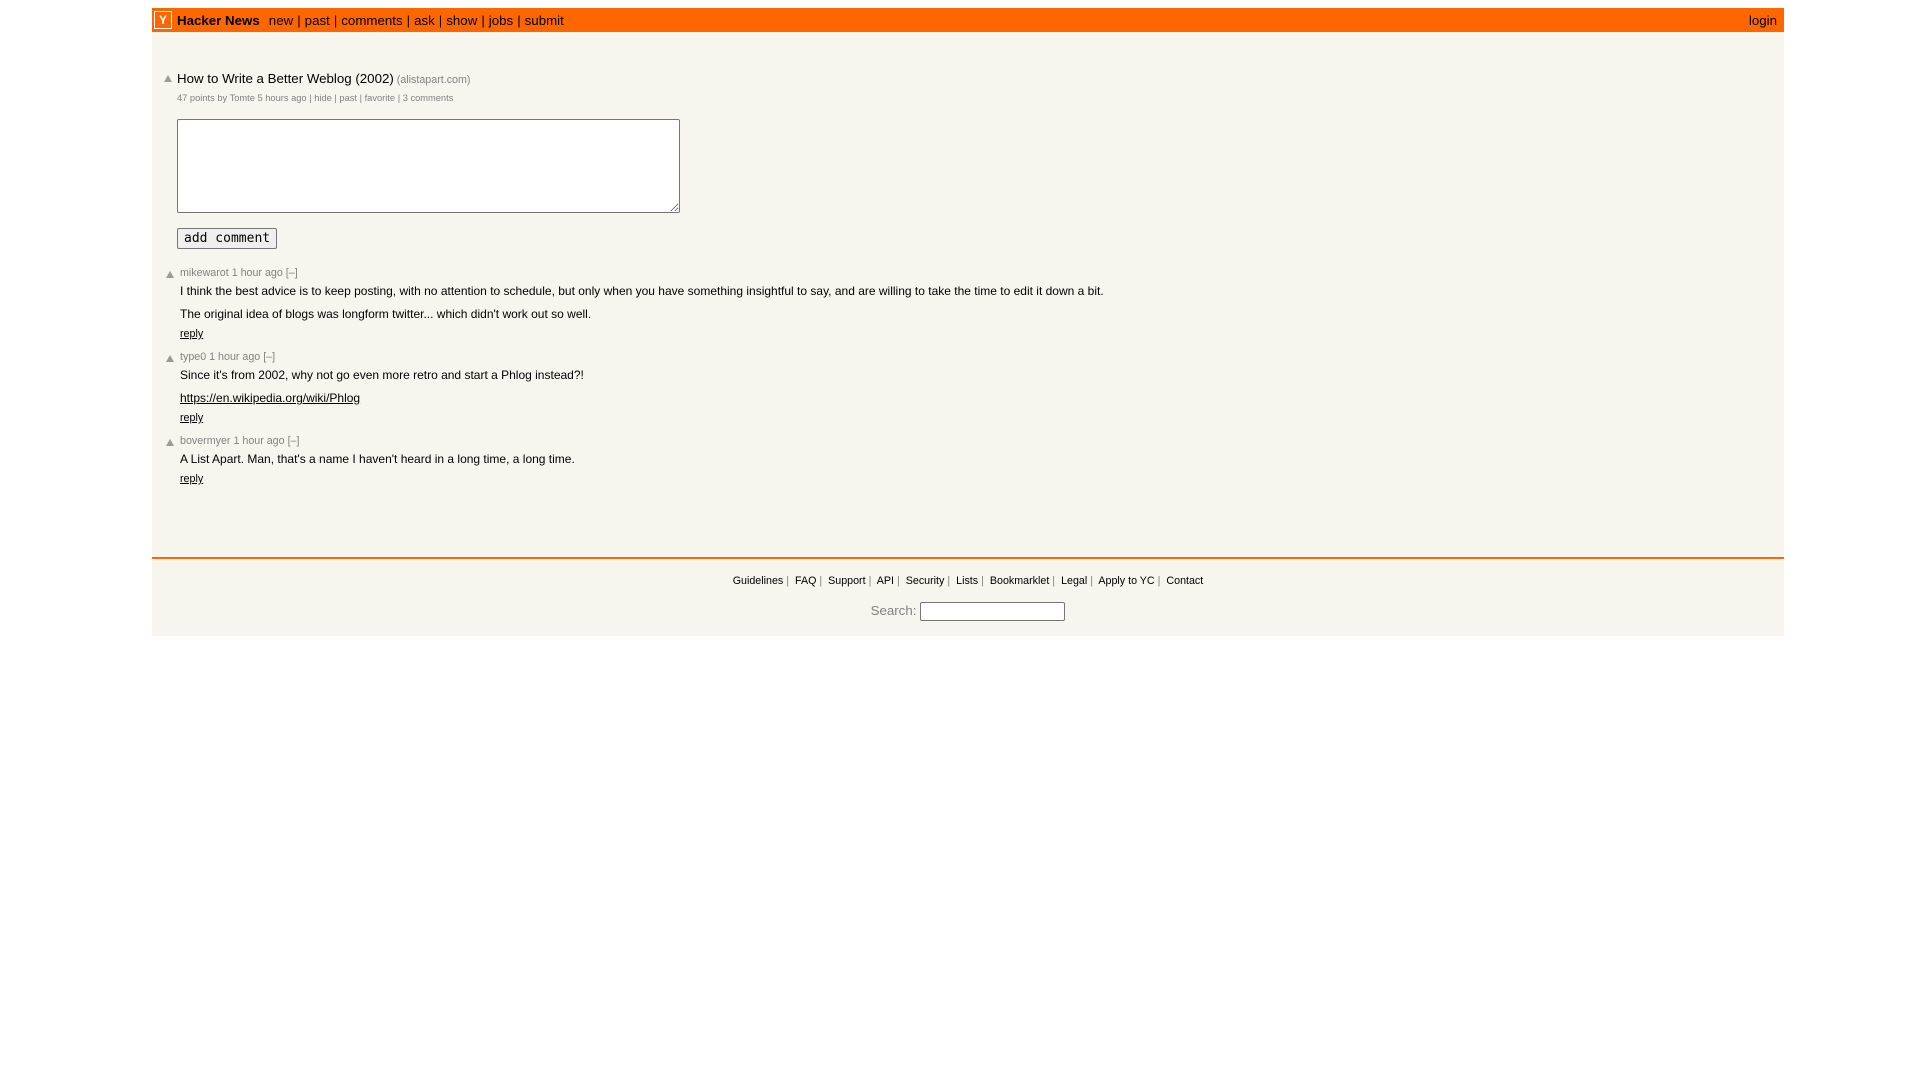 This screenshot has width=1920, height=1080. What do you see at coordinates (885, 581) in the screenshot?
I see `footer-link-api: API` at bounding box center [885, 581].